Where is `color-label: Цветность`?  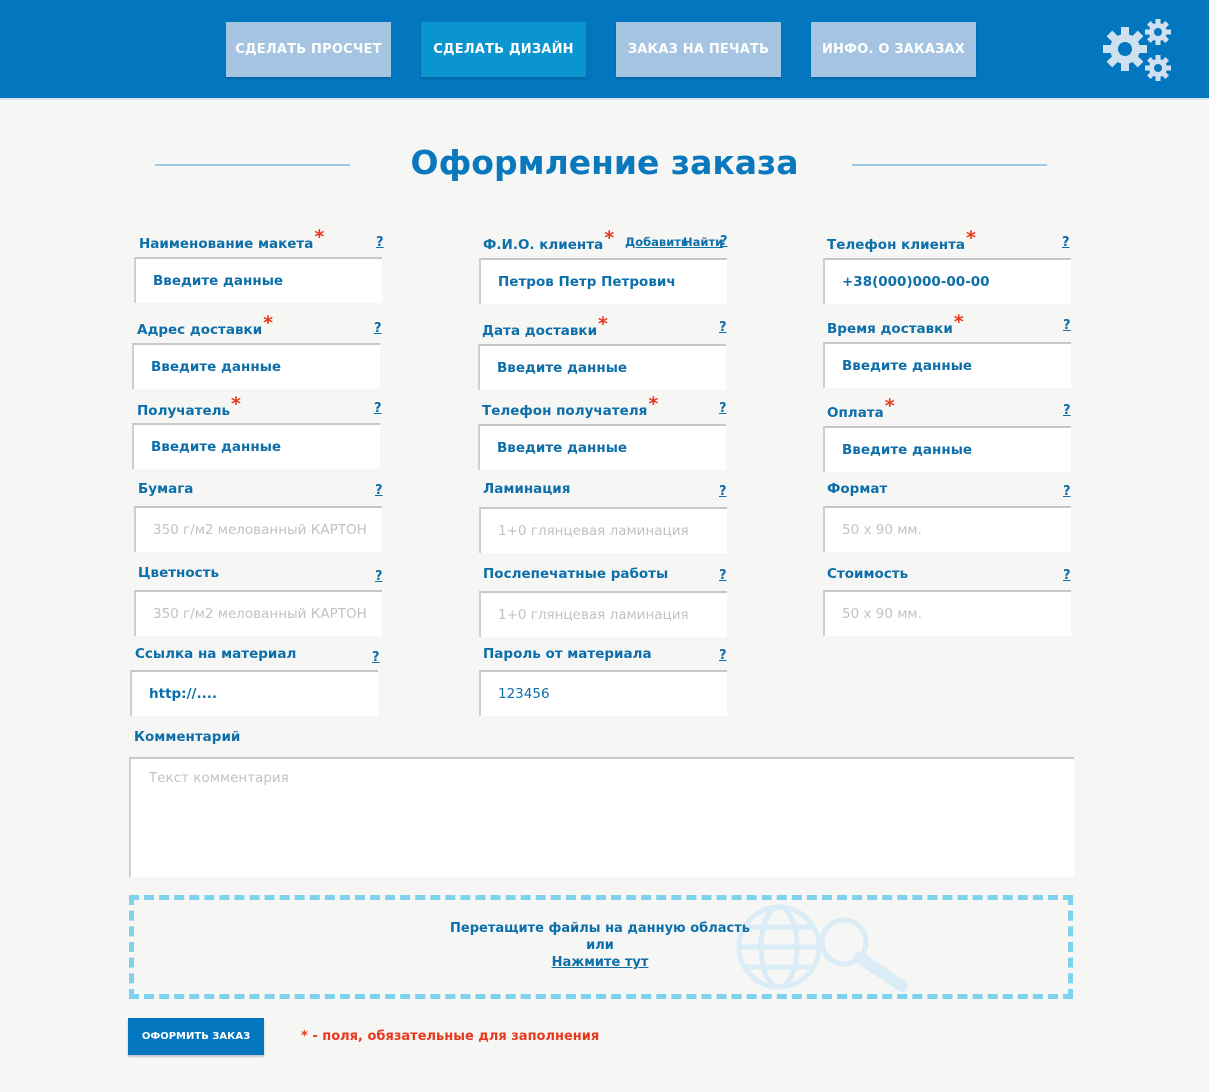
color-label: Цветность is located at coordinates (179, 573).